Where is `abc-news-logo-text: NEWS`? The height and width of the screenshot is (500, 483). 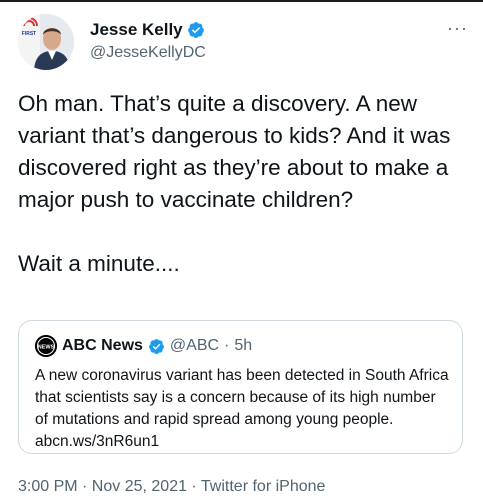 abc-news-logo-text: NEWS is located at coordinates (46, 348).